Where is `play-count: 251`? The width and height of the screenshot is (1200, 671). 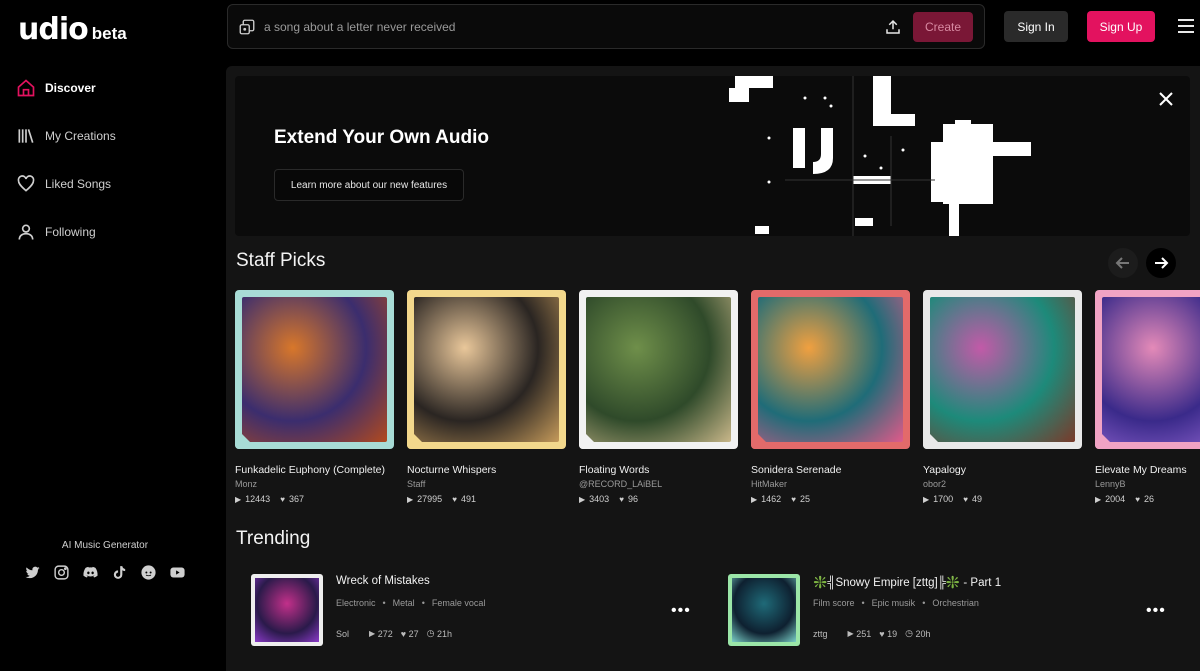 play-count: 251 is located at coordinates (864, 633).